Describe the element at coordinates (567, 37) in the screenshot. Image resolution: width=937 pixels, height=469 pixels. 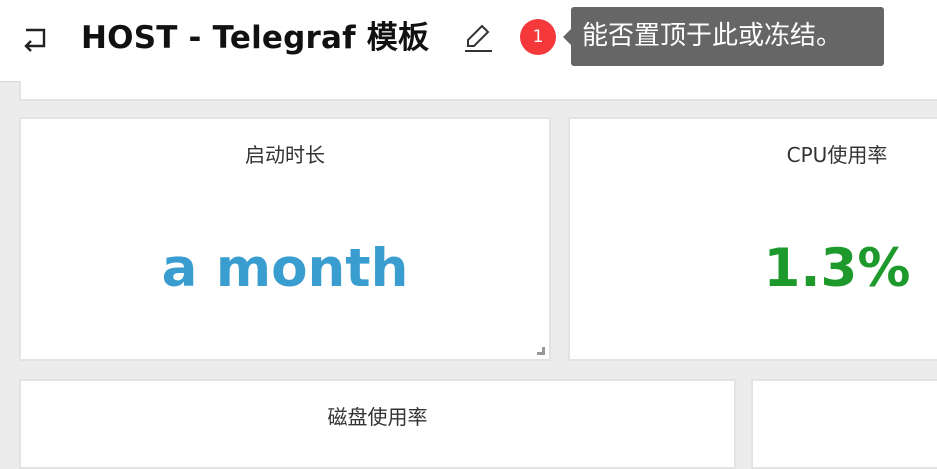
I see `tooltip-arrow` at that location.